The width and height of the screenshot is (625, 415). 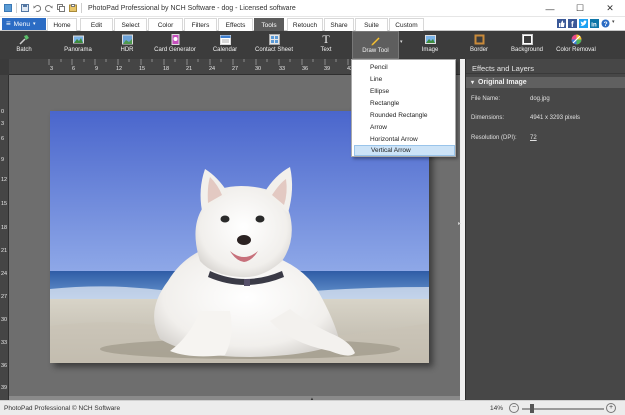 I want to click on facebook-icon: f, so click(x=572, y=24).